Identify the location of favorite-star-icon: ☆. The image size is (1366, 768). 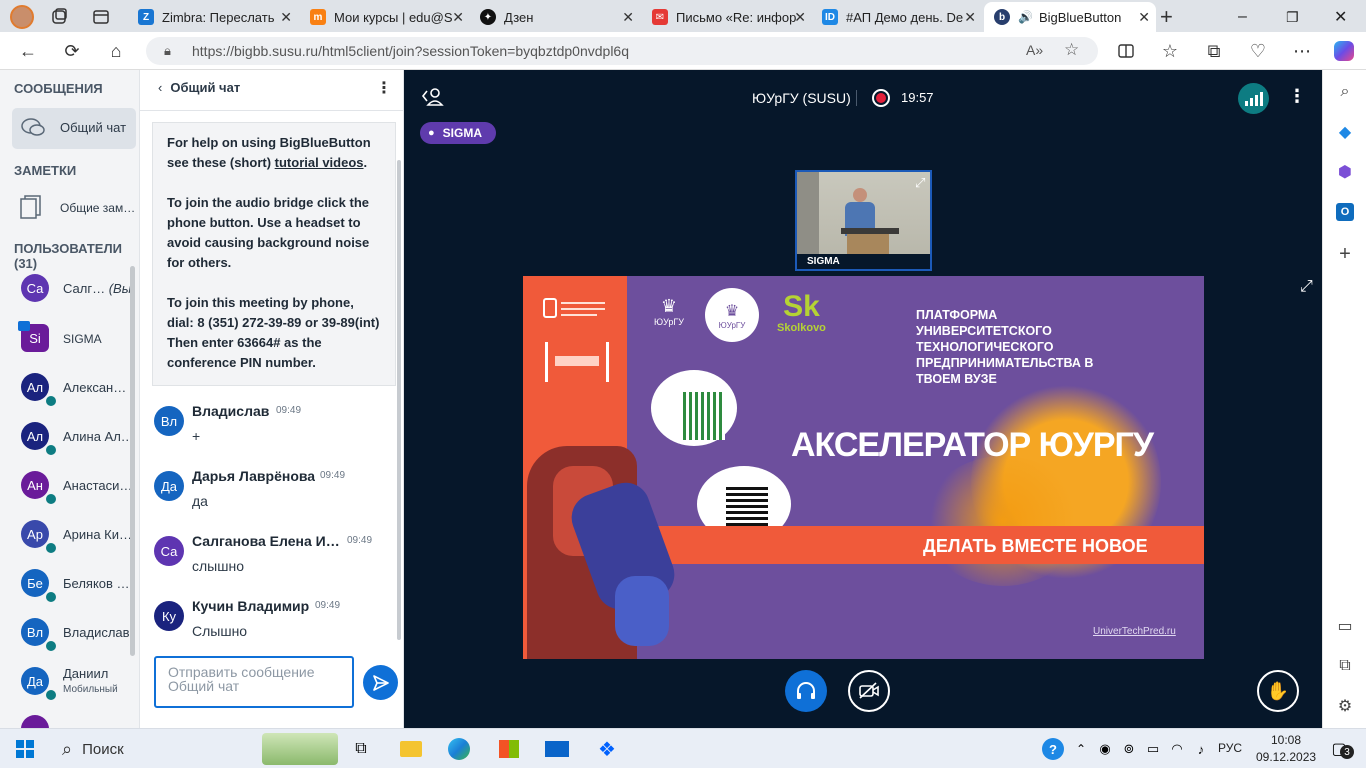
(1071, 50).